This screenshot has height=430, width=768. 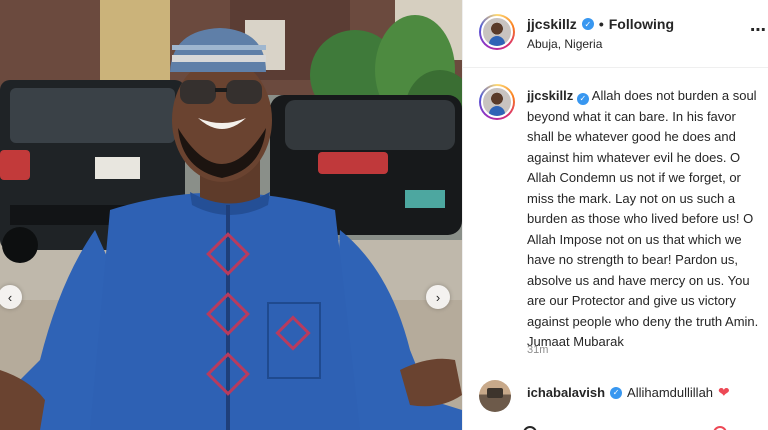 I want to click on chevron-right-icon: ›, so click(x=438, y=297).